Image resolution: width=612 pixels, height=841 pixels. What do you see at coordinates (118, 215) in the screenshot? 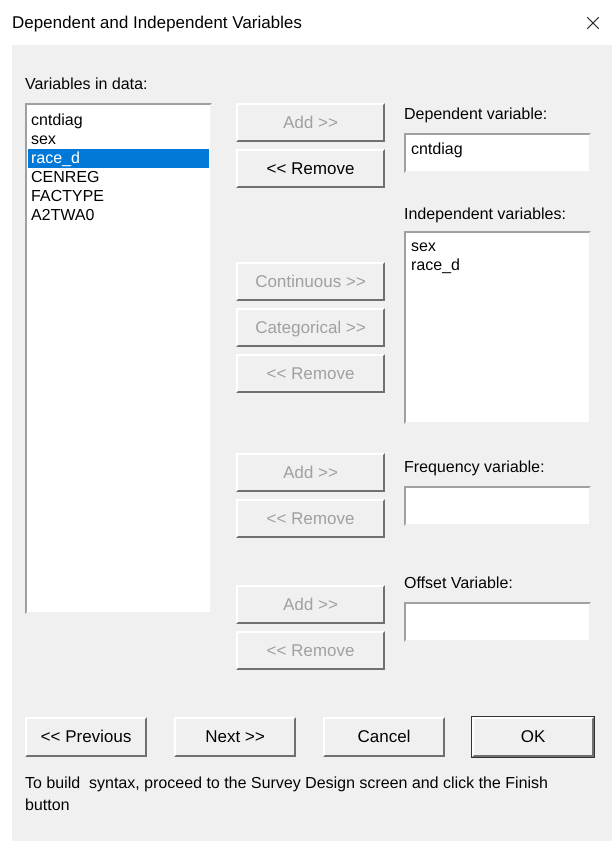
I see `list-item: A2TWA0` at bounding box center [118, 215].